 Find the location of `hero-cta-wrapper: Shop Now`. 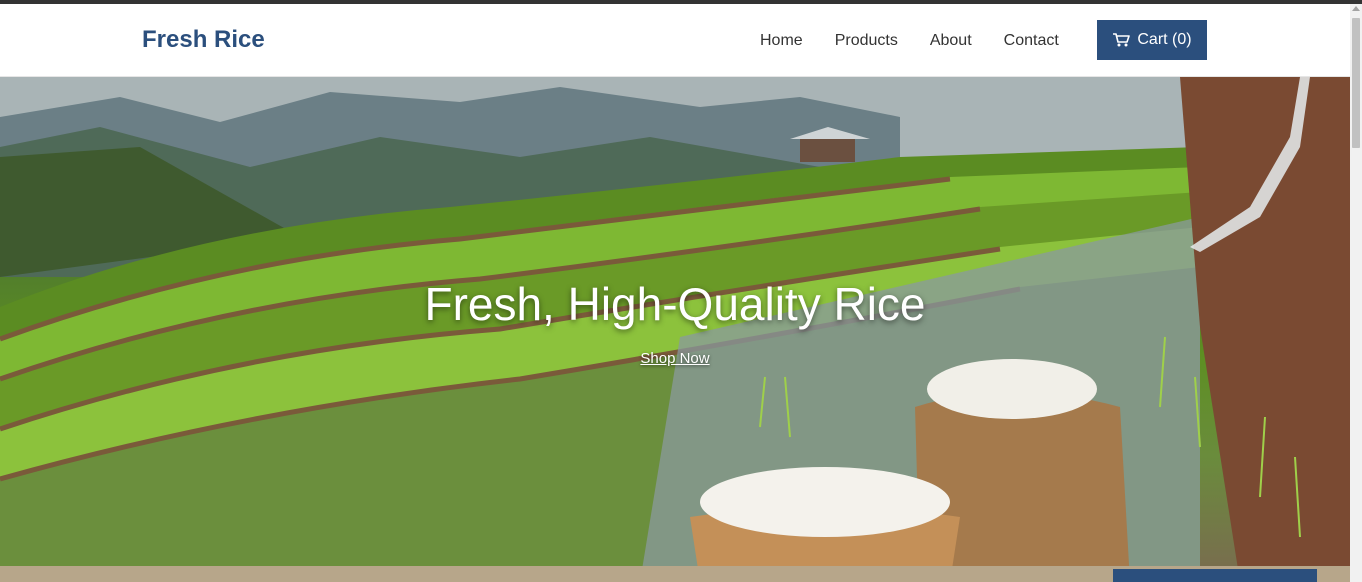

hero-cta-wrapper: Shop Now is located at coordinates (675, 359).